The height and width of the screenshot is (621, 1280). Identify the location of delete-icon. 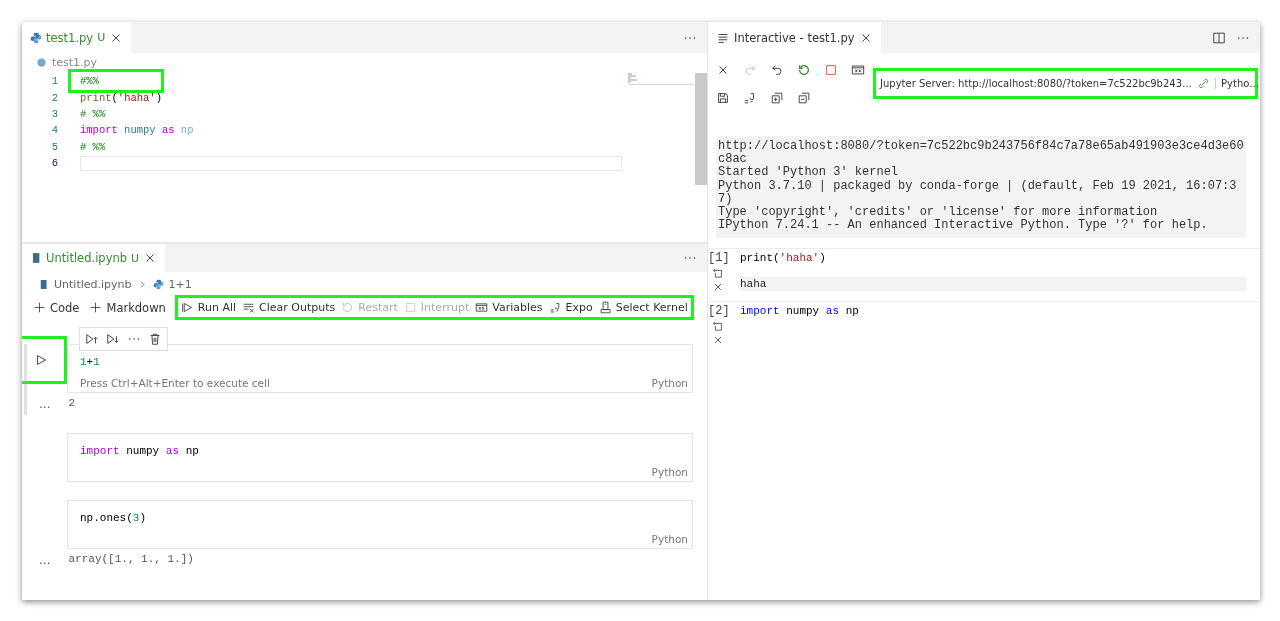
(155, 339).